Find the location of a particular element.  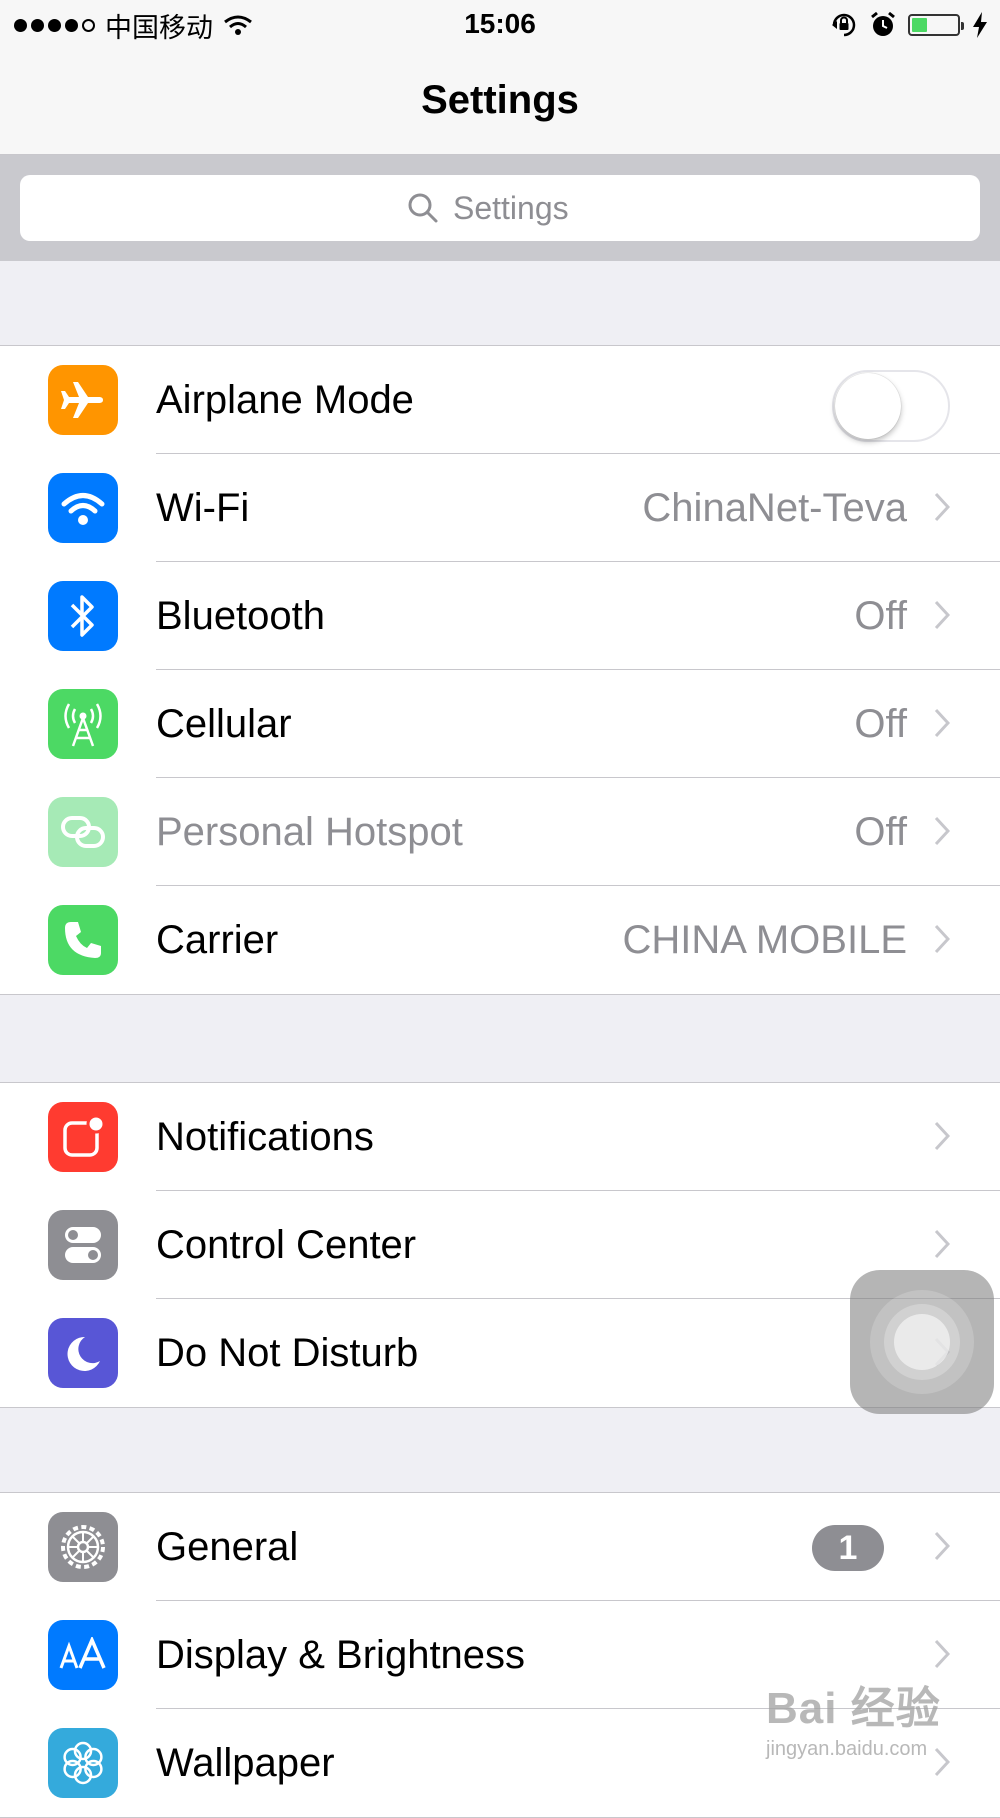

wifi-icon is located at coordinates (83, 508).